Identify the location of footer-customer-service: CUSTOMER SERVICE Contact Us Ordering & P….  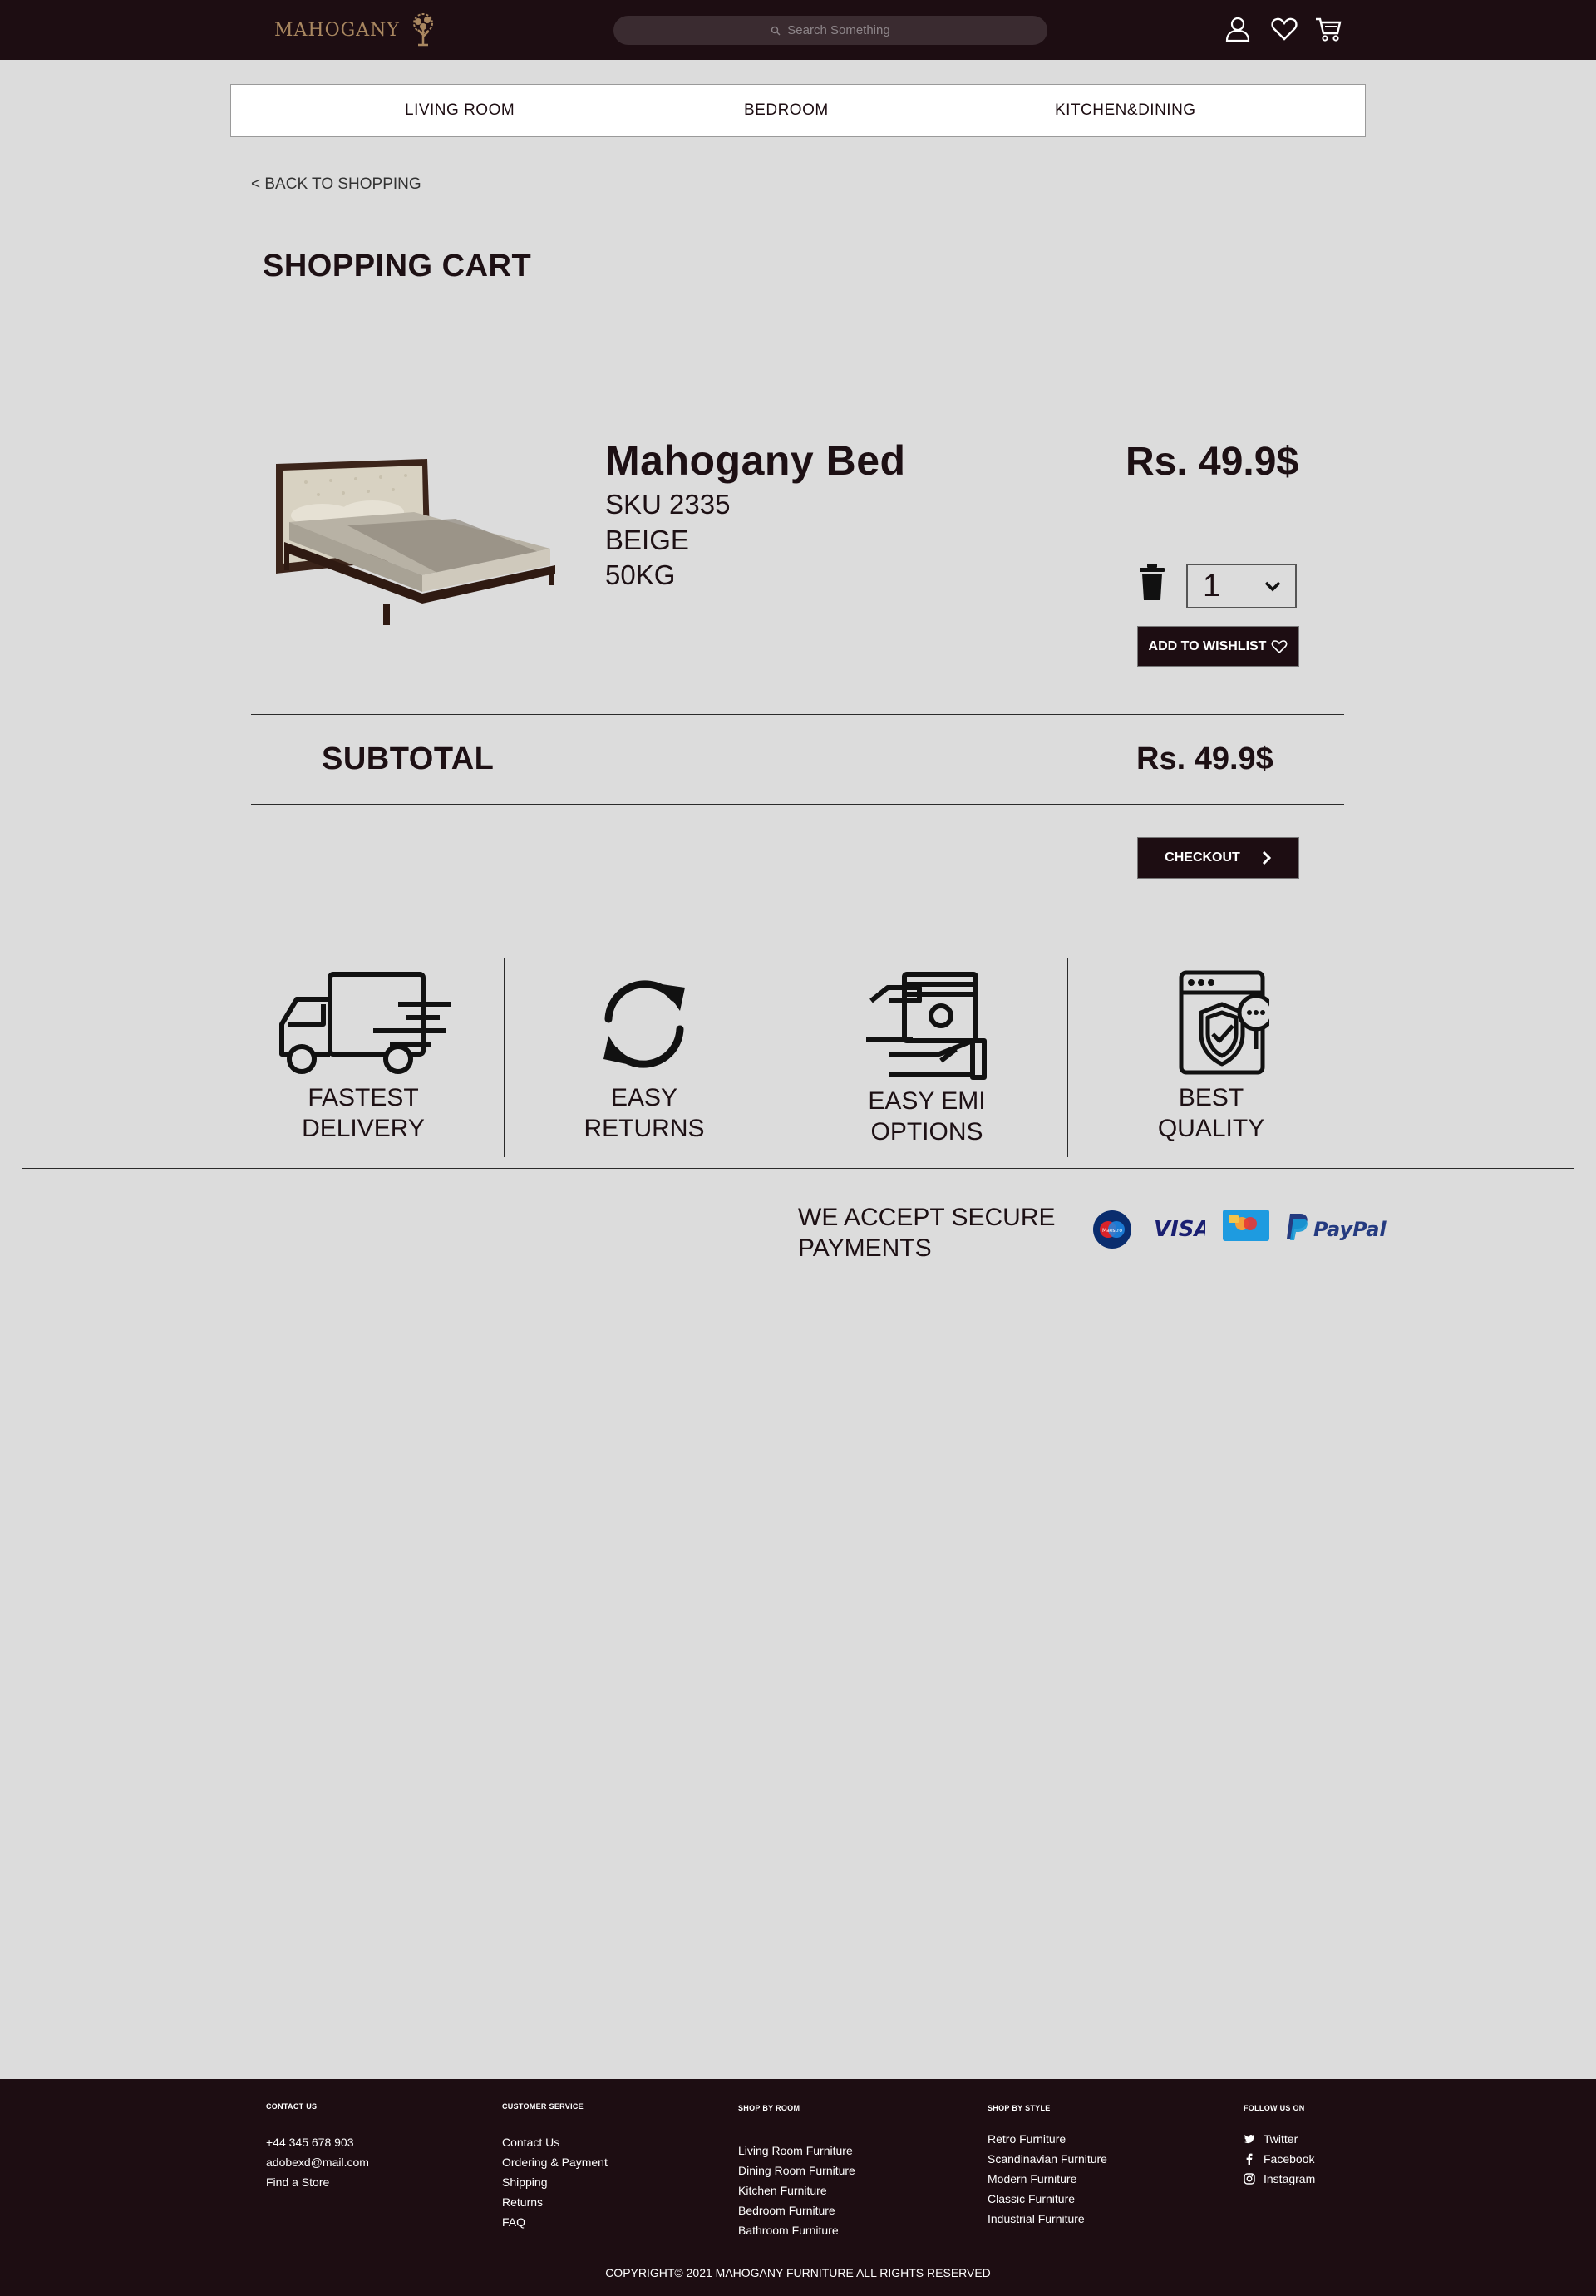
(555, 2167).